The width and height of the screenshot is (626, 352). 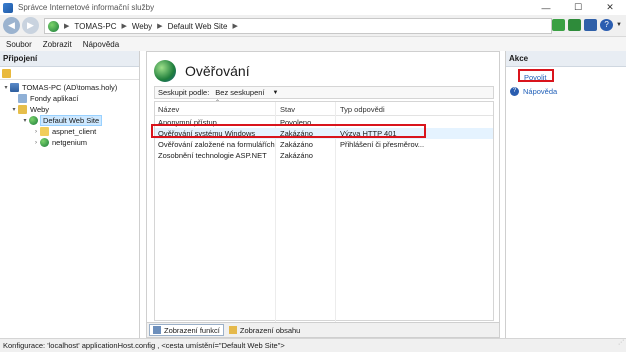 I want to click on tab-label: Zobrazení obsahu, so click(x=270, y=330).